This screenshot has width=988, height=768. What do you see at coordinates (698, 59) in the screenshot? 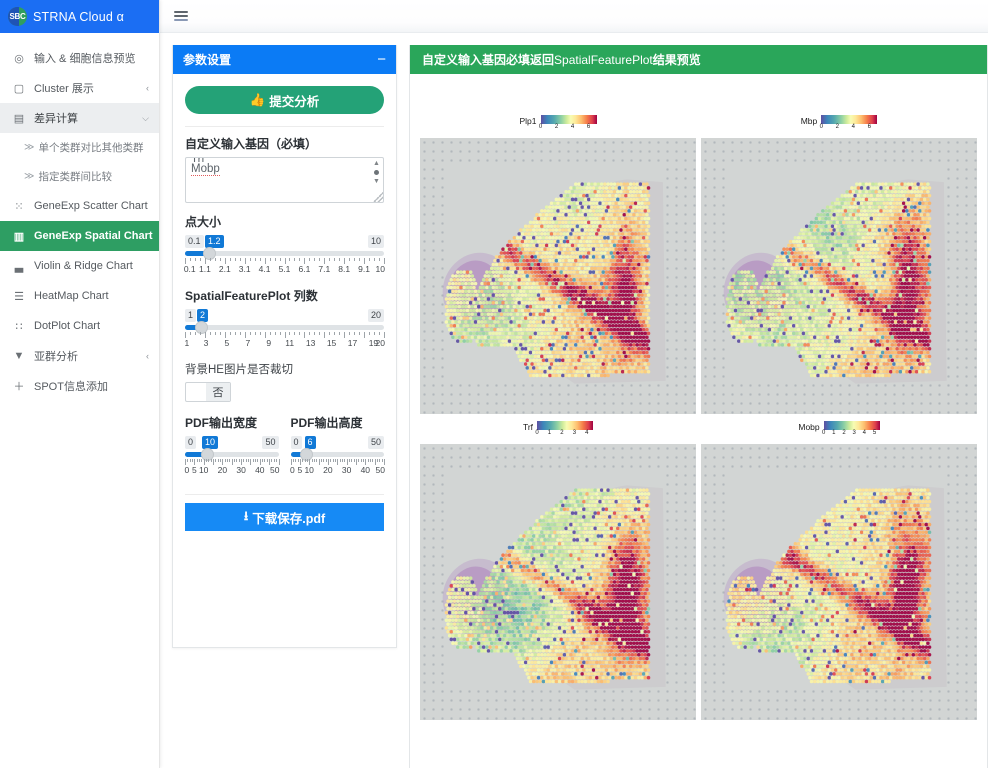
I see `results-panel-header: 自定义输入基因必填返回 SpatialFeaturePlot 结果预览` at bounding box center [698, 59].